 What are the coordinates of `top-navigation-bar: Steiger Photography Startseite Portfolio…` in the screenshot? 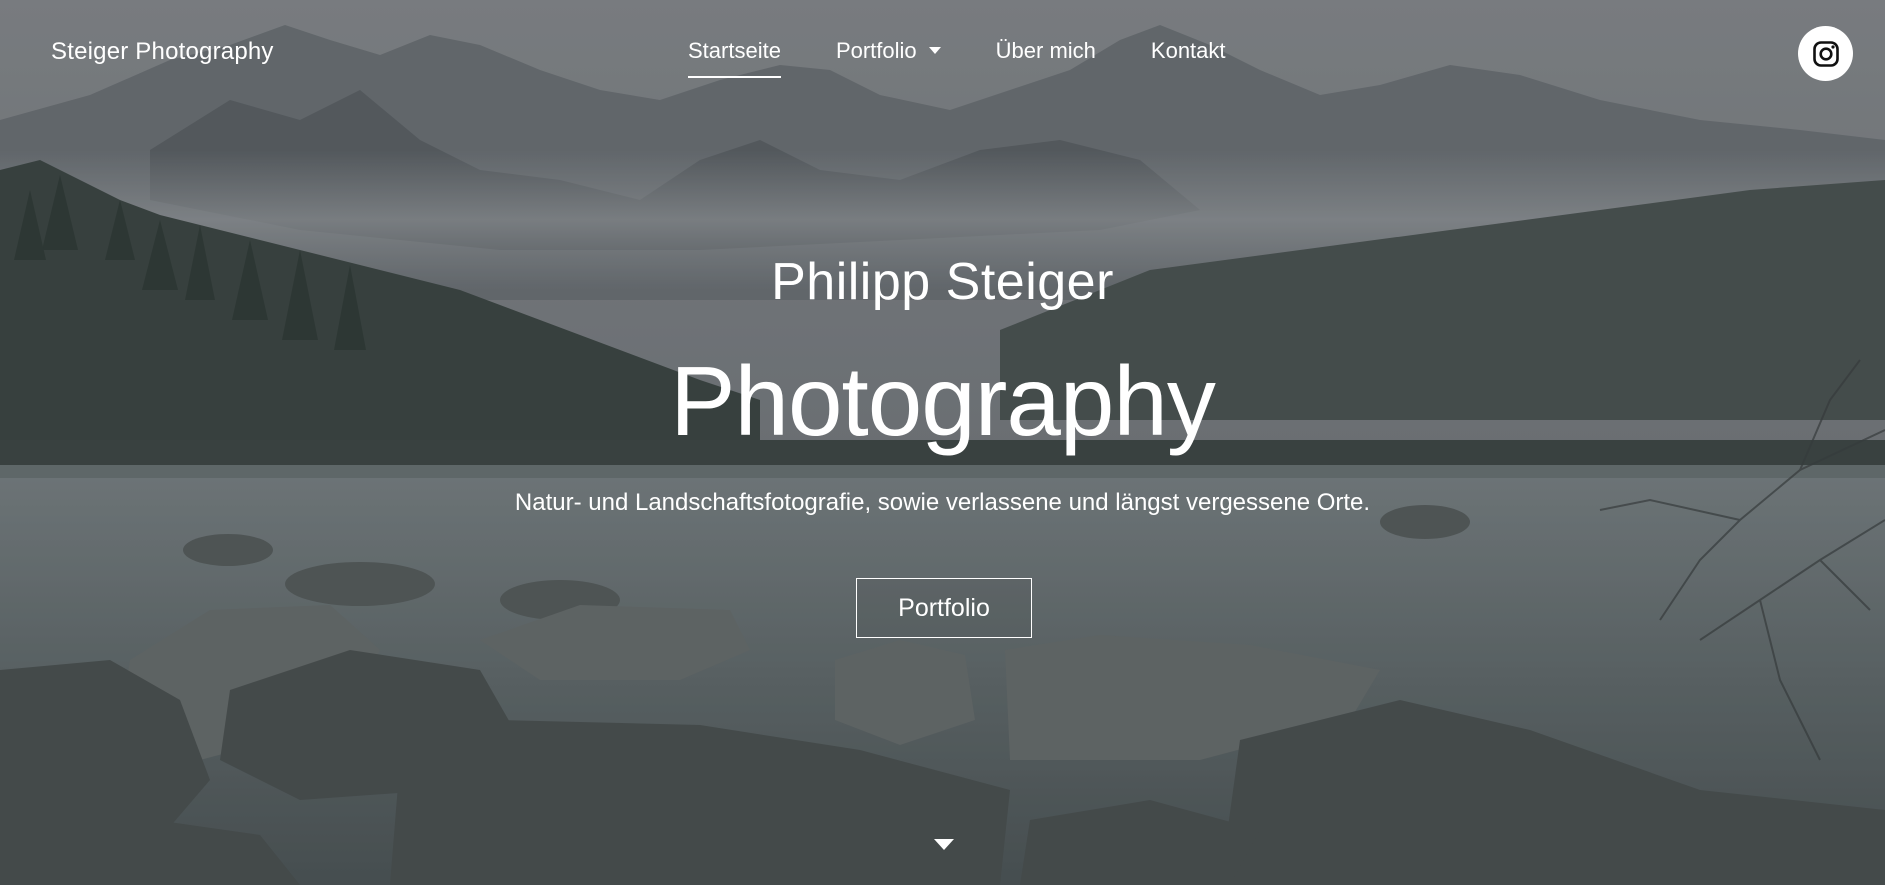 It's located at (942, 55).